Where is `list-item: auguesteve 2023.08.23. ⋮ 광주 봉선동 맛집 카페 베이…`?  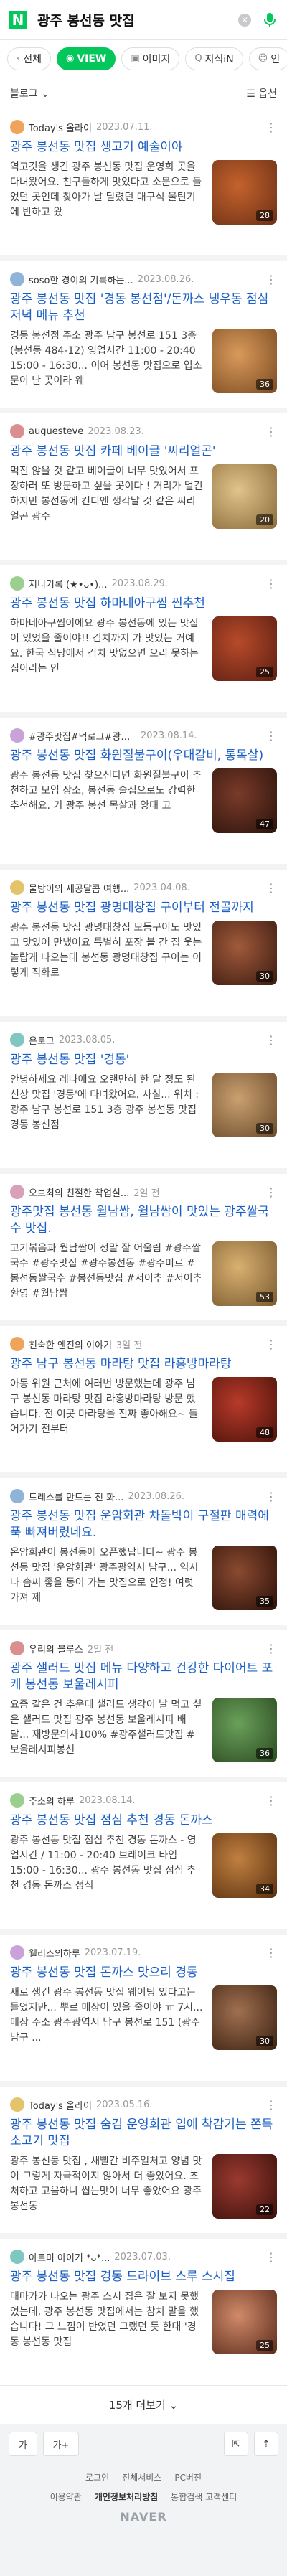 list-item: auguesteve 2023.08.23. ⋮ 광주 봉선동 맛집 카페 베이… is located at coordinates (143, 484).